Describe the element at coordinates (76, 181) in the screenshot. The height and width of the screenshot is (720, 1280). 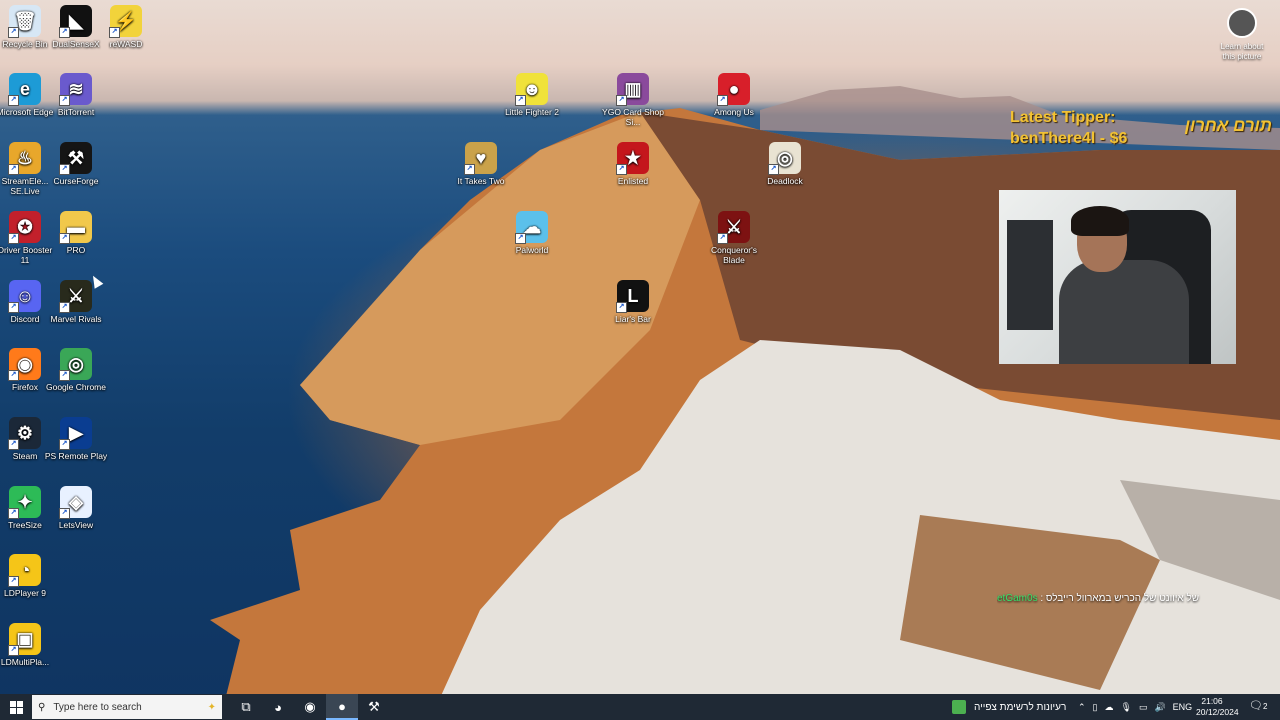
I see `desktop-icon-label: CurseForge` at that location.